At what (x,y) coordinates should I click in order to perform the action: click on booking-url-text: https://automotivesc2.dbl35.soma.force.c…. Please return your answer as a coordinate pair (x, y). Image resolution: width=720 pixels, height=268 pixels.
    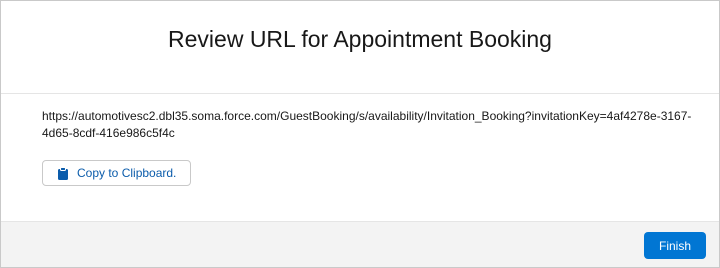
    Looking at the image, I should click on (367, 124).